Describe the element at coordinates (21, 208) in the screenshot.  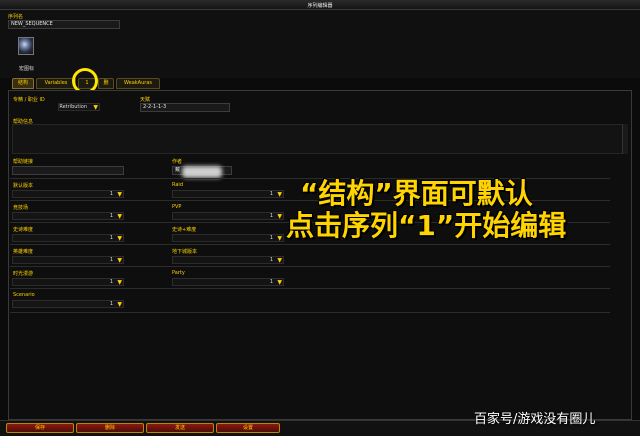
I see `dungeon-label: 竞技场` at that location.